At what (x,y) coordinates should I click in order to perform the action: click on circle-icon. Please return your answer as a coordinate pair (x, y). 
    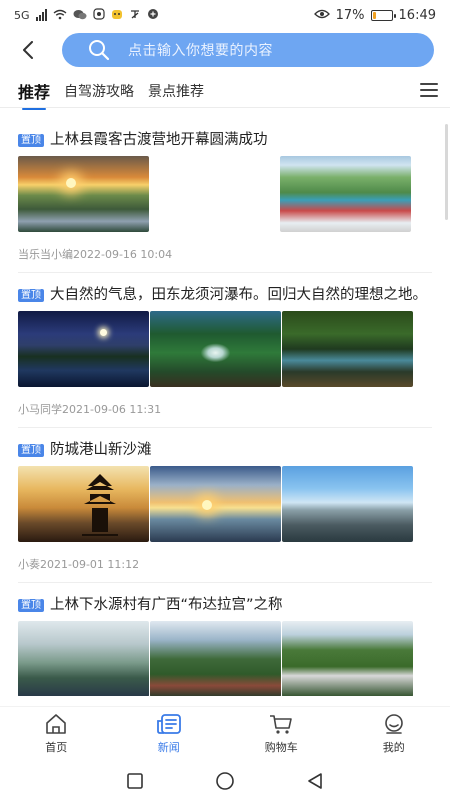
    Looking at the image, I should click on (225, 781).